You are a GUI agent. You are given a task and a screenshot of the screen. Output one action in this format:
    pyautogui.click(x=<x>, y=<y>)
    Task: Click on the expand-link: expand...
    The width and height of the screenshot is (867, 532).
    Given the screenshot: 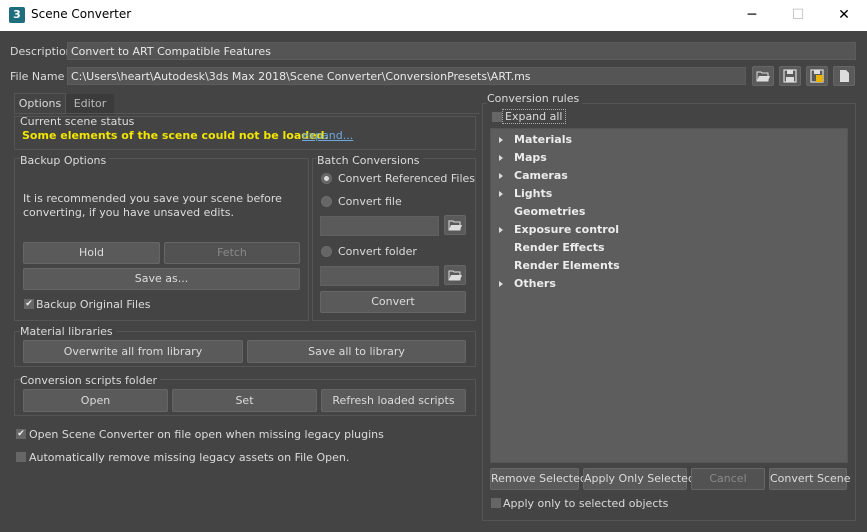 What is the action you would take?
    pyautogui.click(x=327, y=135)
    